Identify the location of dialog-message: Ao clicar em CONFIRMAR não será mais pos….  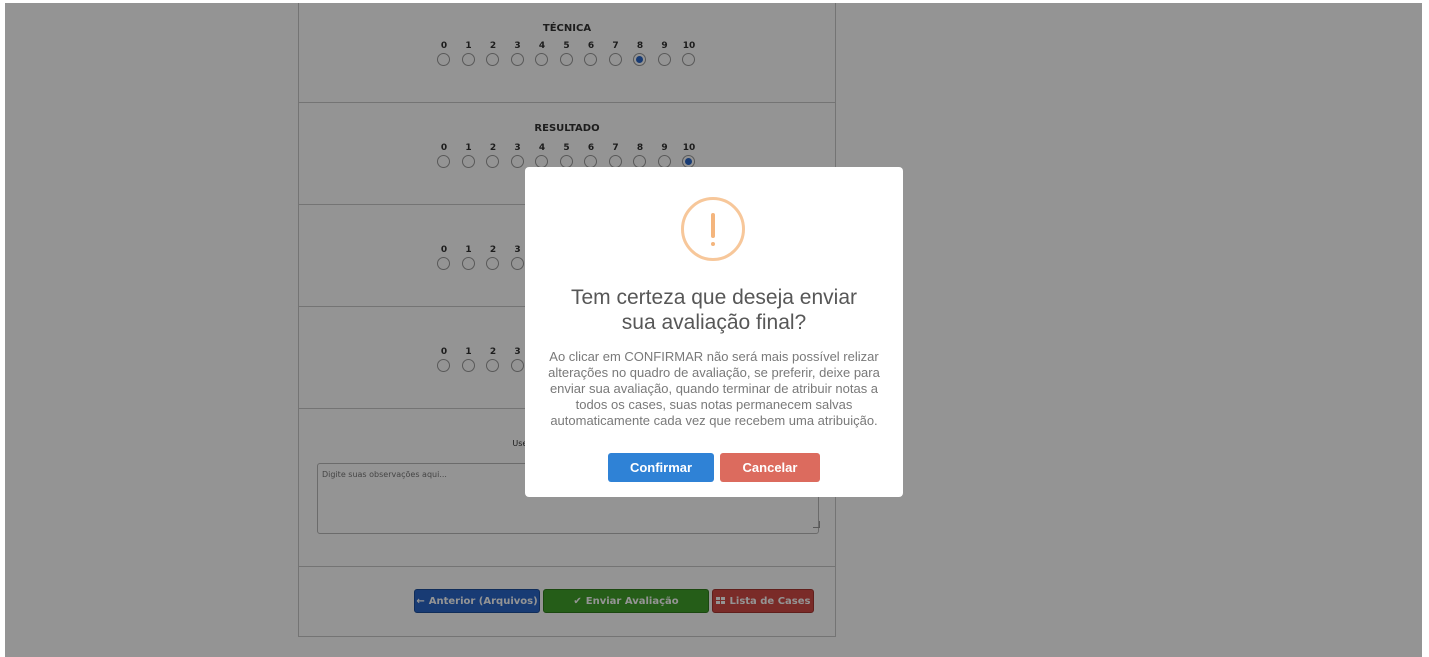
(714, 389).